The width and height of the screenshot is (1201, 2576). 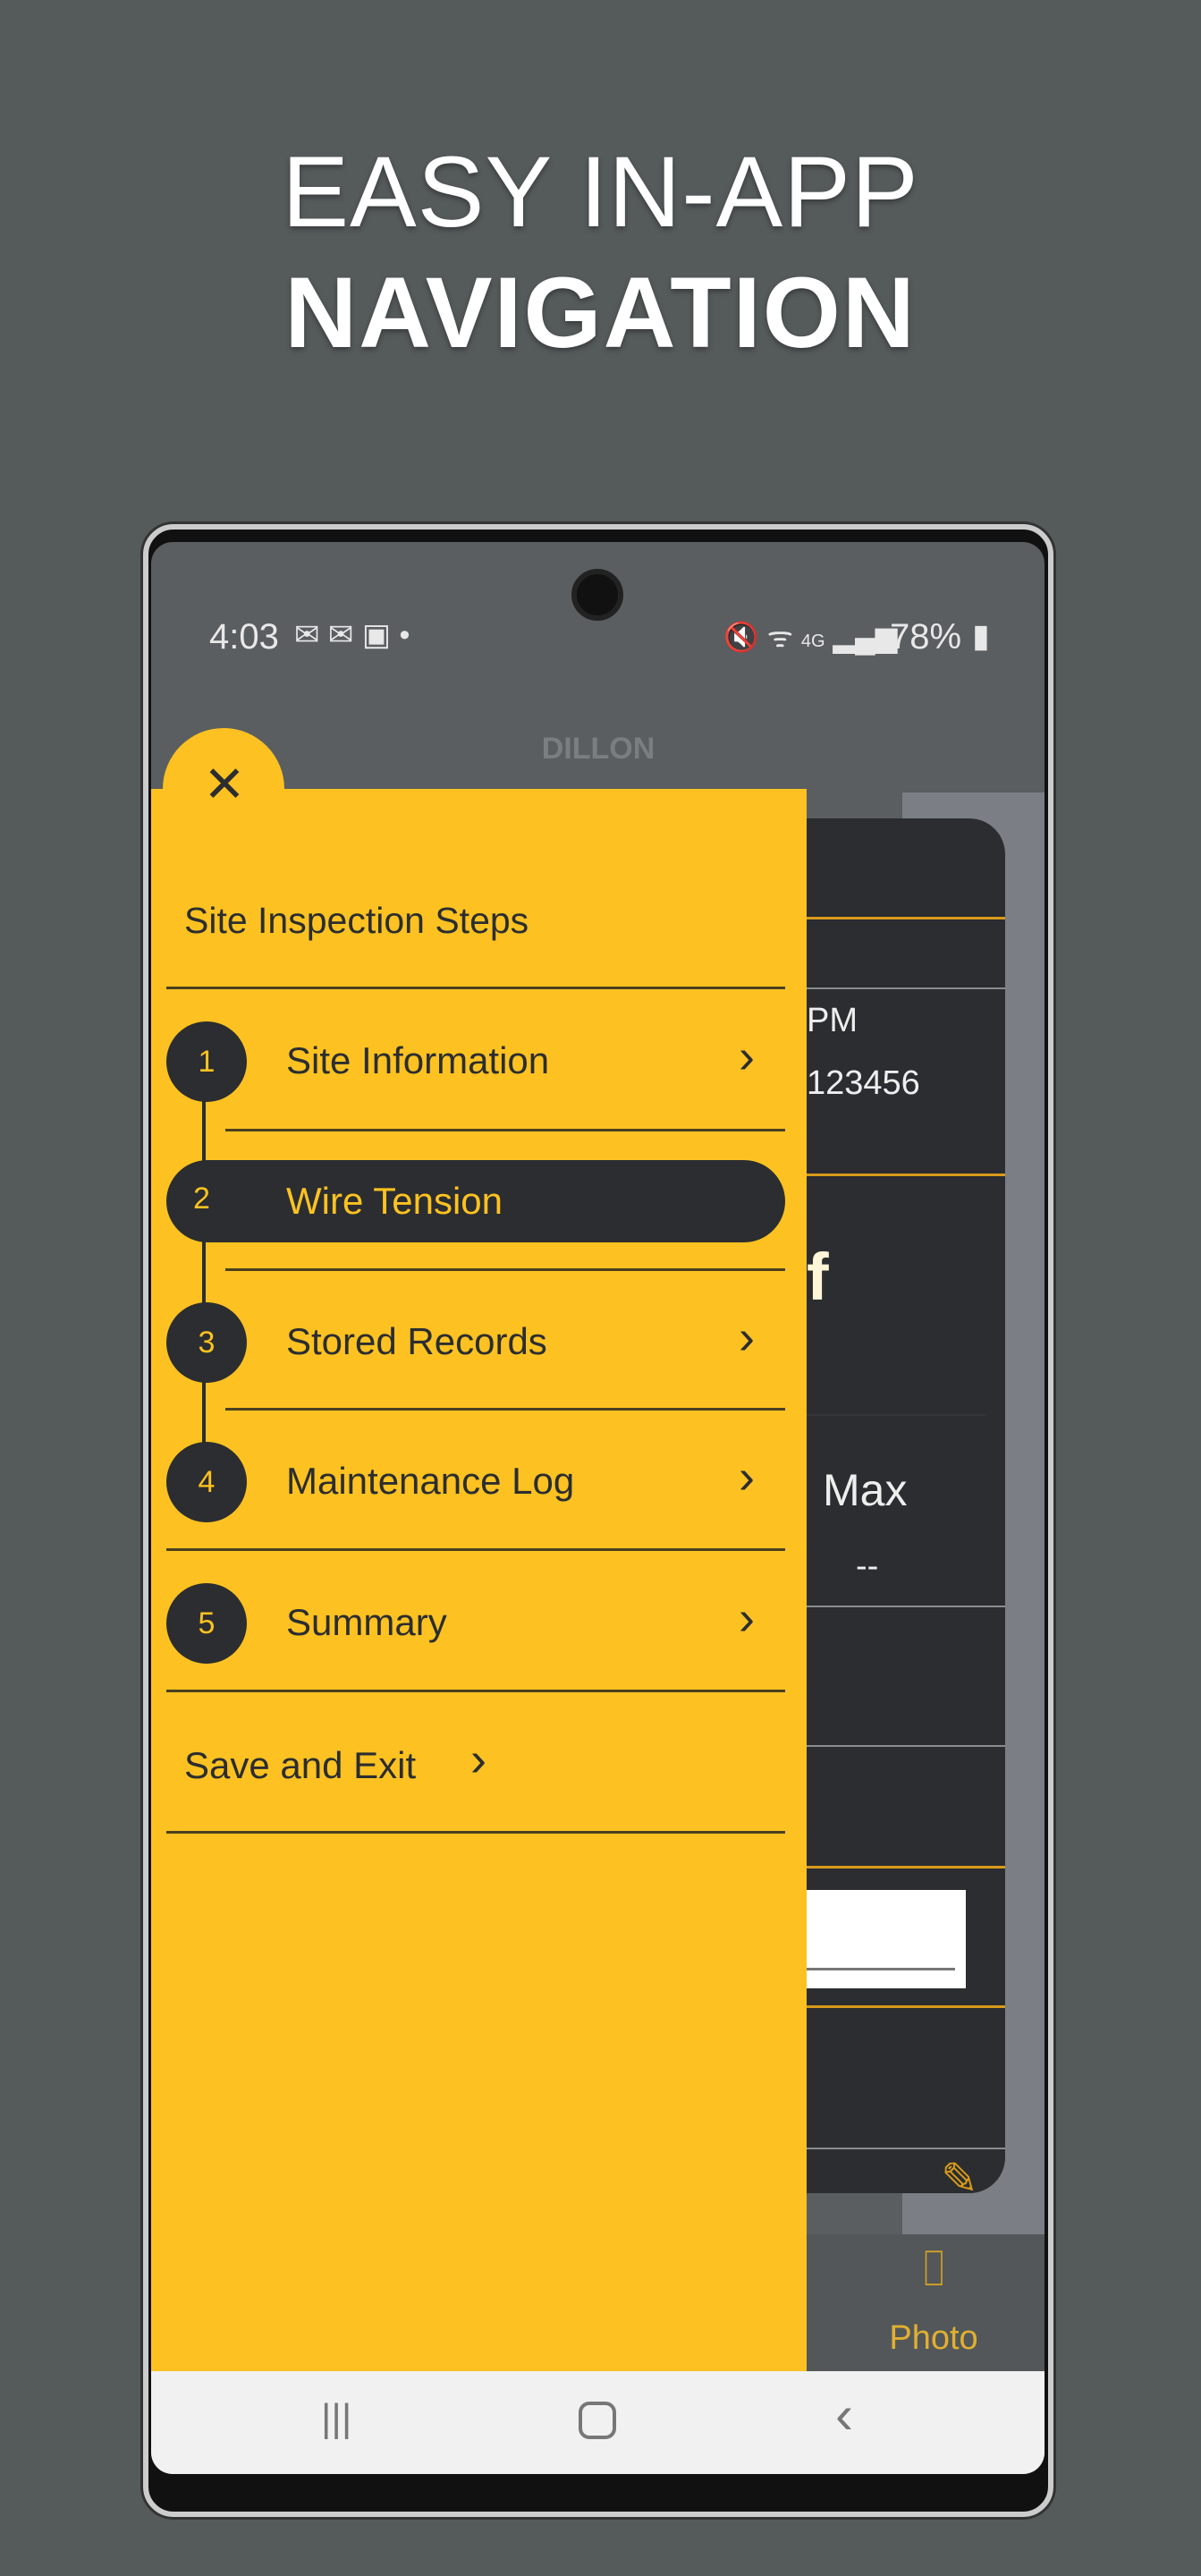 I want to click on step-connector, so click(x=204, y=1271).